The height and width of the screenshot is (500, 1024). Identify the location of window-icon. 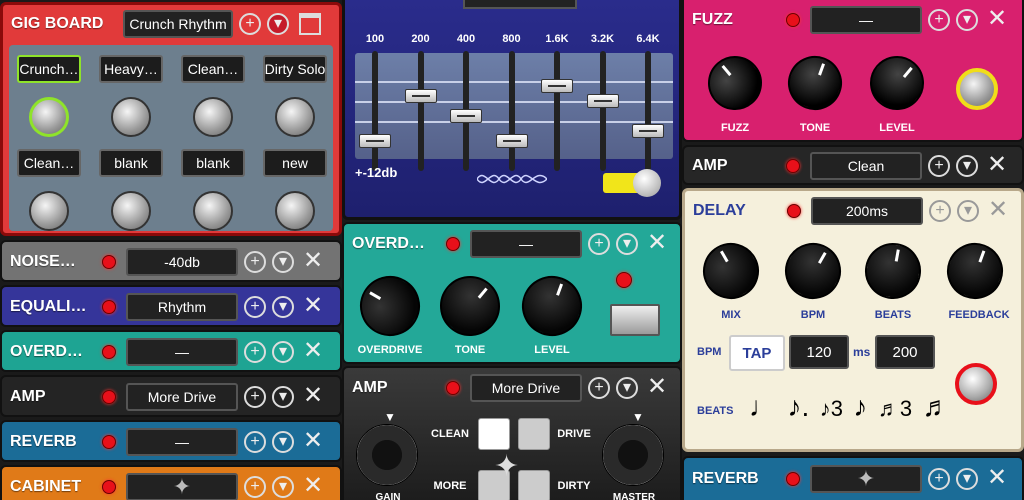
(310, 24).